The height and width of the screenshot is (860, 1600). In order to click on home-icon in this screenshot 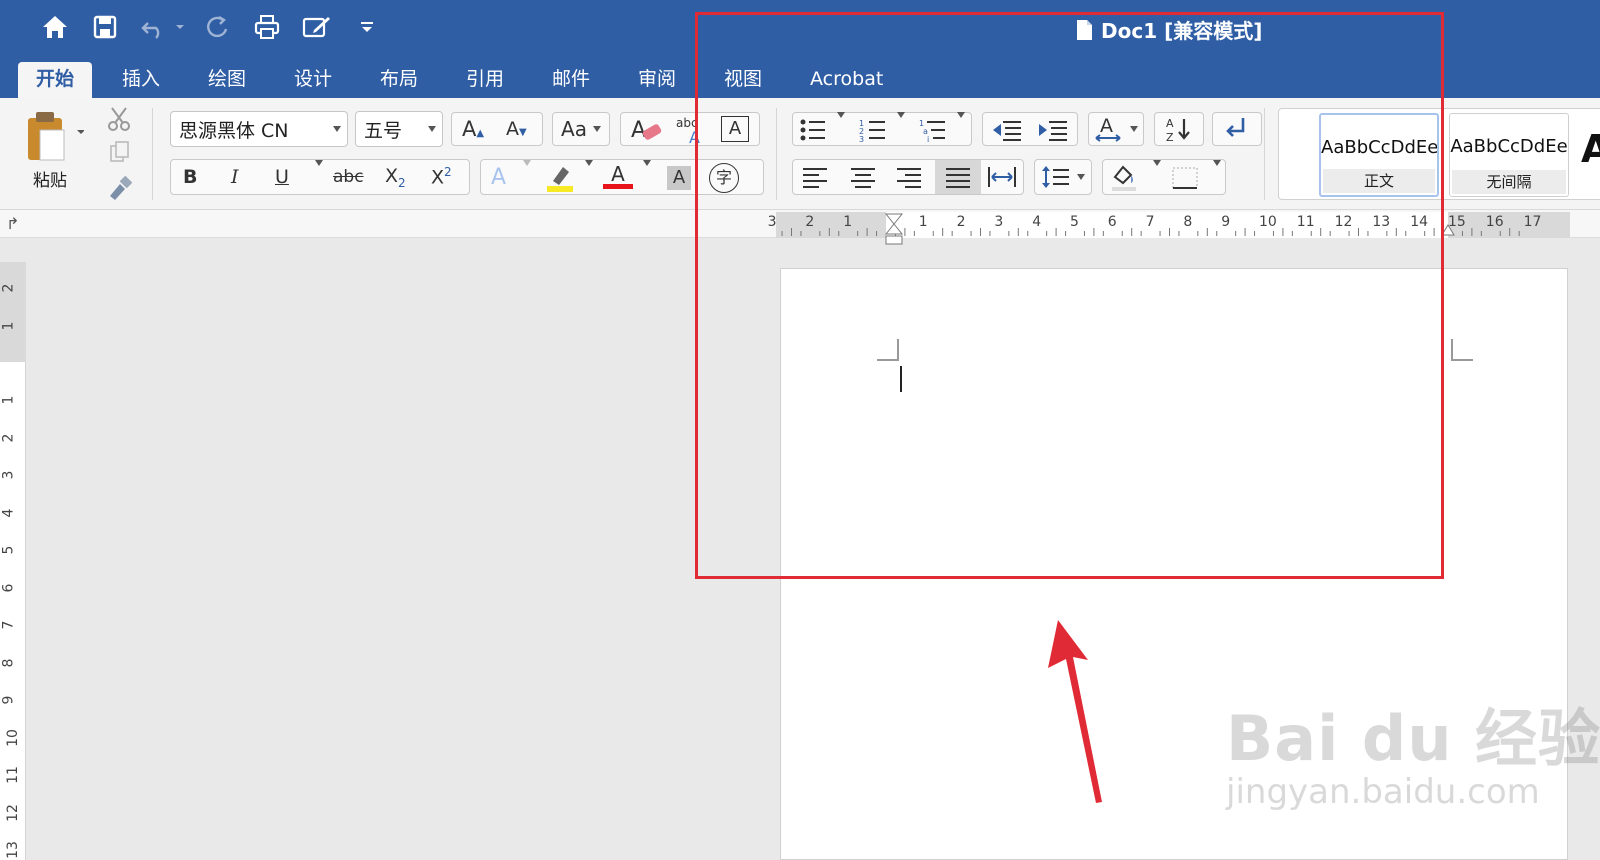, I will do `click(55, 27)`.